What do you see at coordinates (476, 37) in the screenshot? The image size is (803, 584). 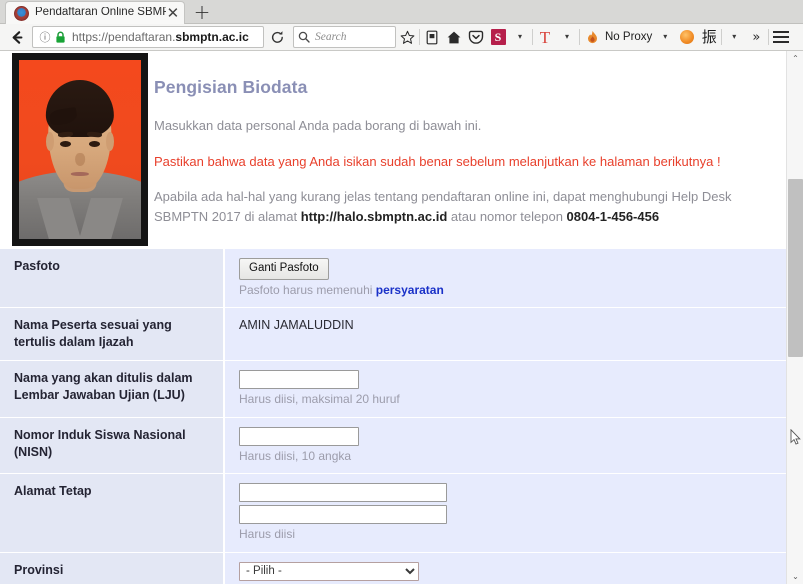 I see `pocket-icon` at bounding box center [476, 37].